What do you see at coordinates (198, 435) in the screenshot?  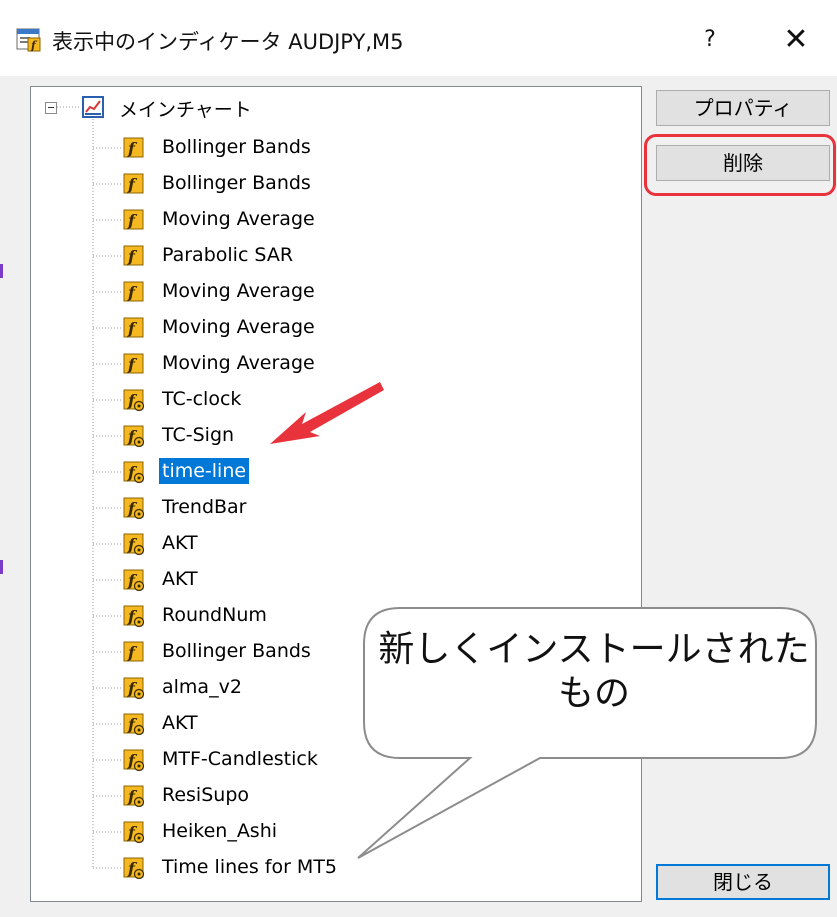 I see `tree-item-label: TC-Sign` at bounding box center [198, 435].